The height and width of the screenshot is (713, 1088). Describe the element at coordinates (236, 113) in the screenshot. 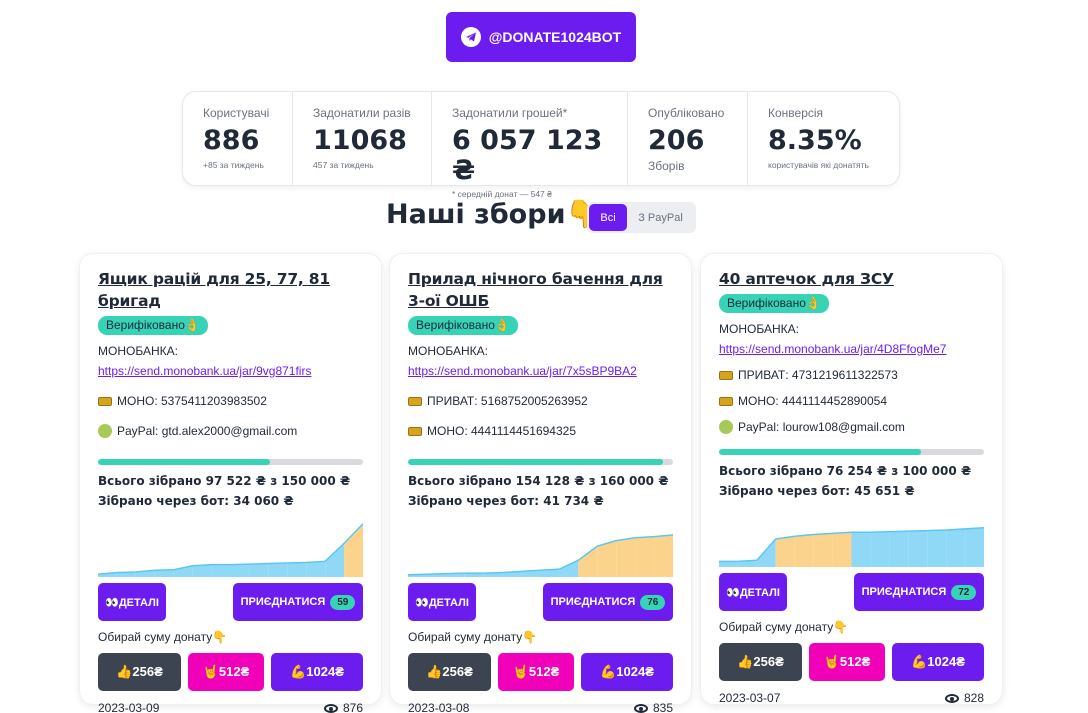

I see `stat-title: Користувачі` at that location.